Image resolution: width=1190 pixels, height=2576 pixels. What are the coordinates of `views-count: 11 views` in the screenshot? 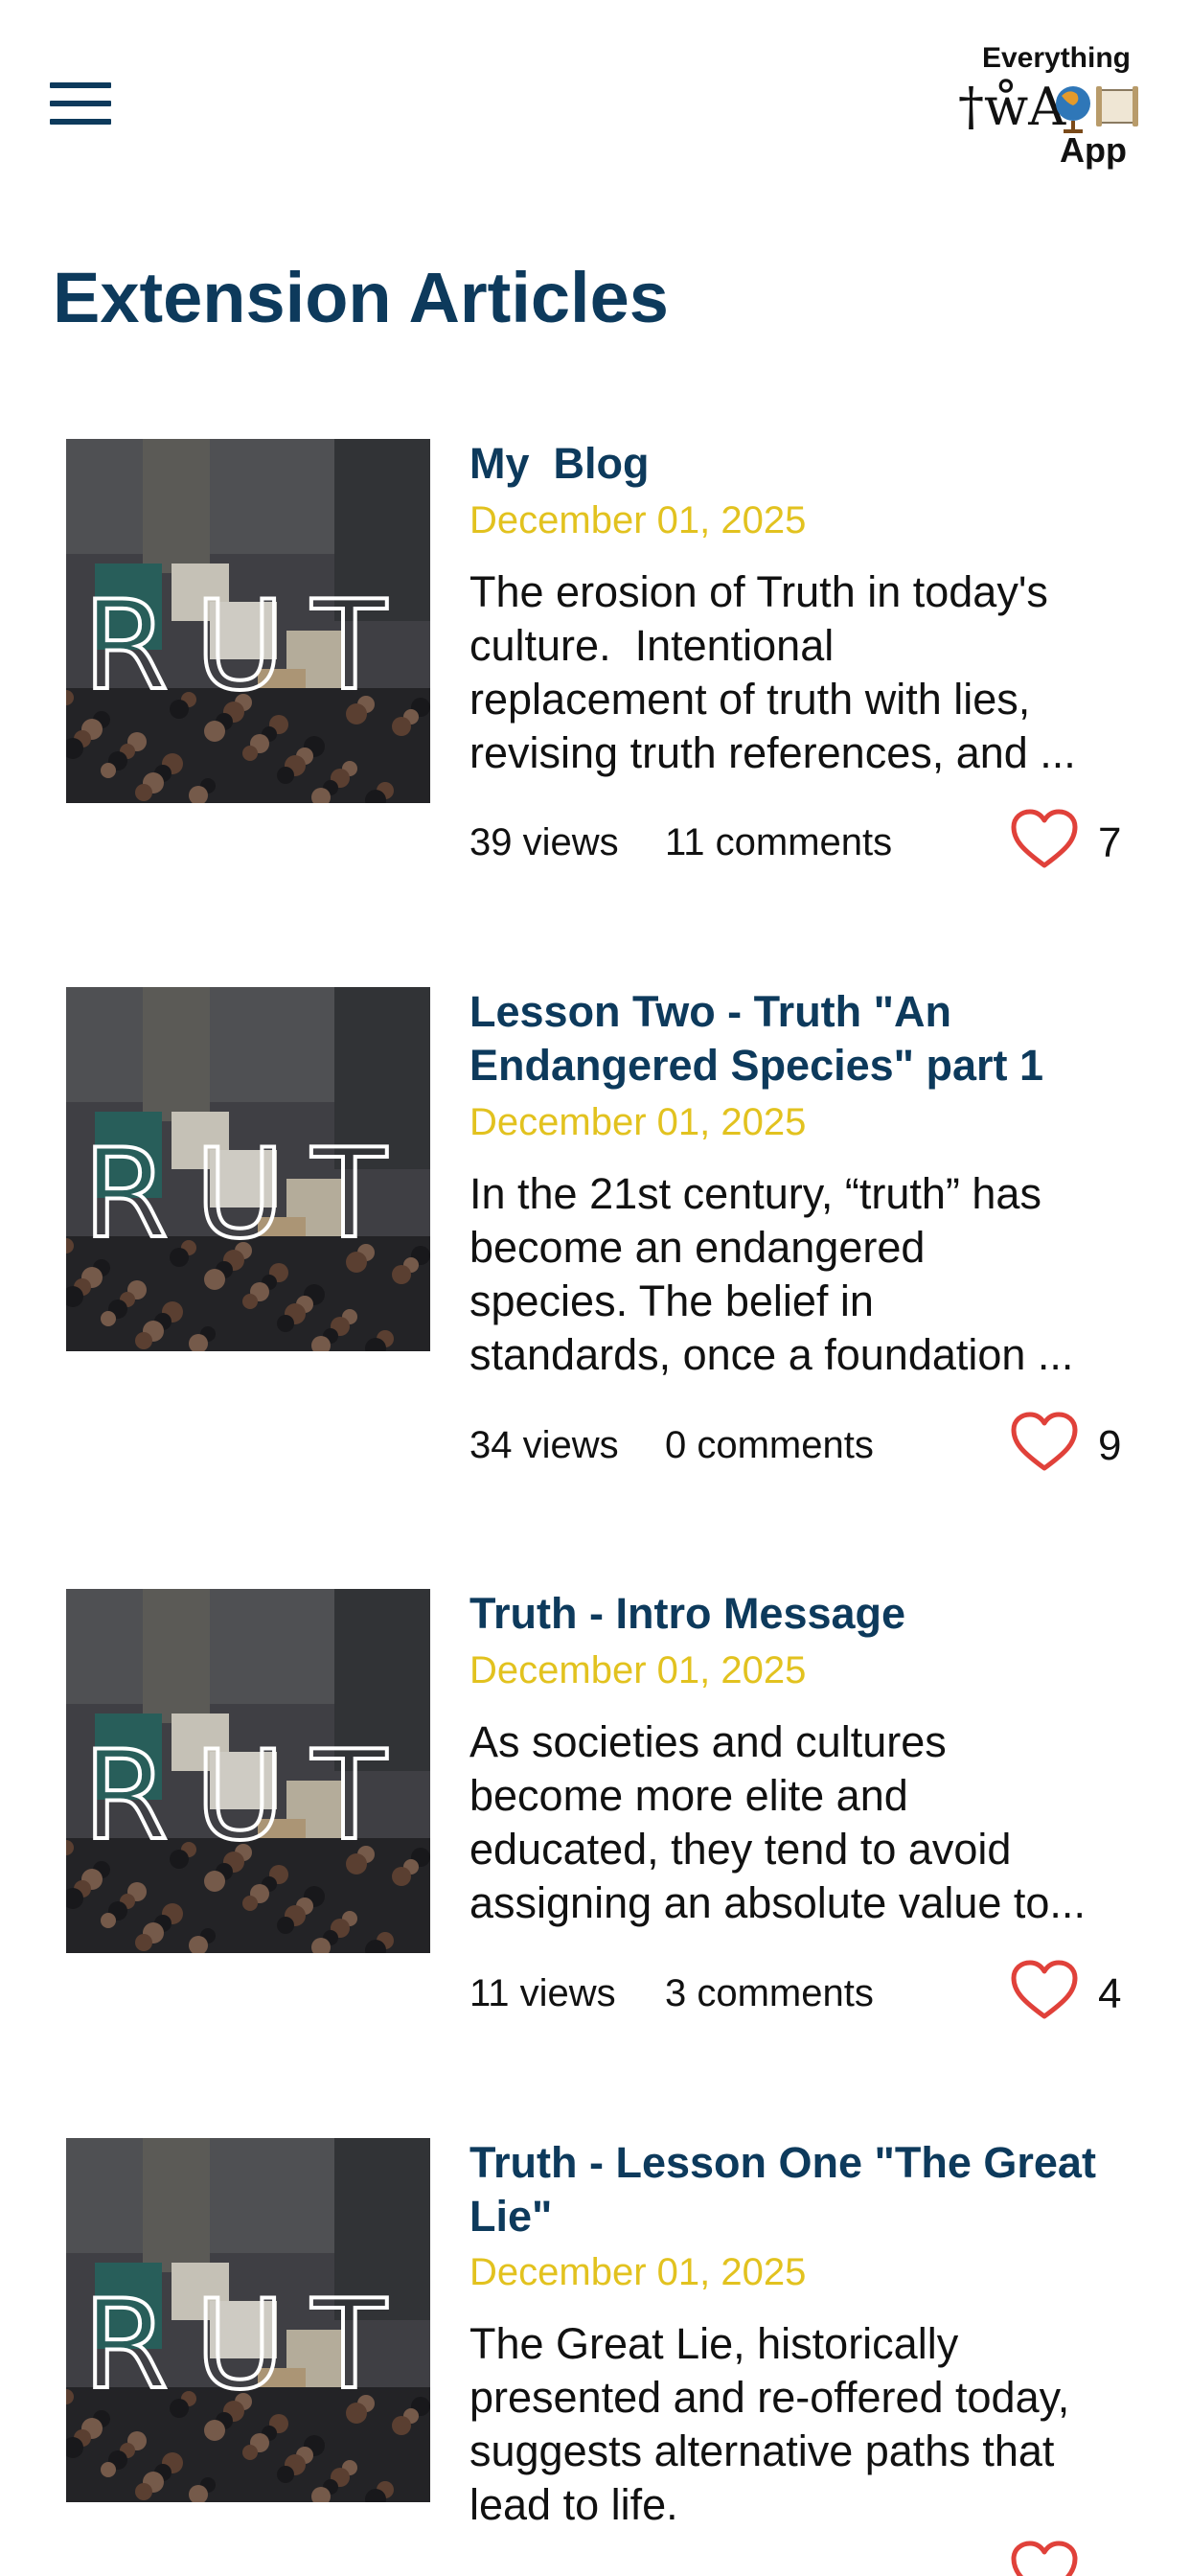 It's located at (543, 1993).